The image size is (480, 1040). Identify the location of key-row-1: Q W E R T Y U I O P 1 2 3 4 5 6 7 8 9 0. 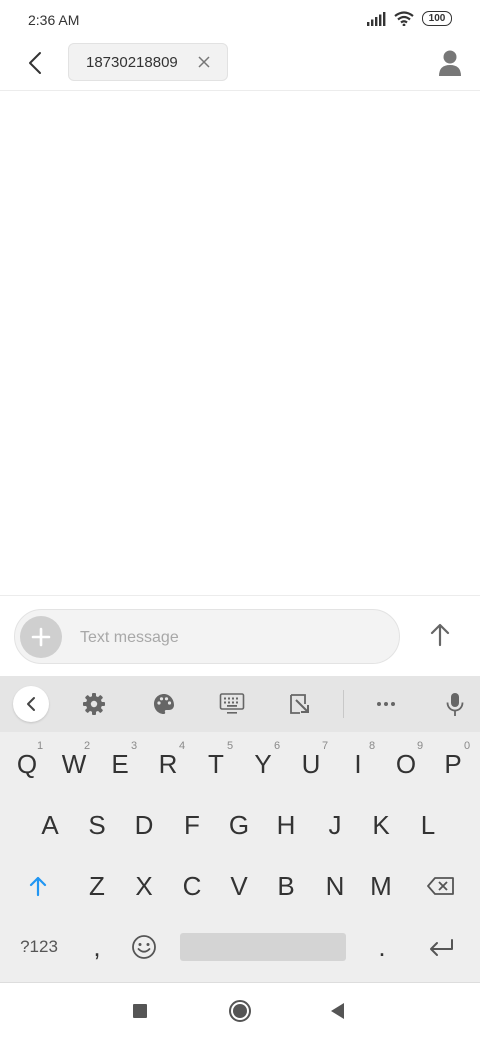
(240, 764).